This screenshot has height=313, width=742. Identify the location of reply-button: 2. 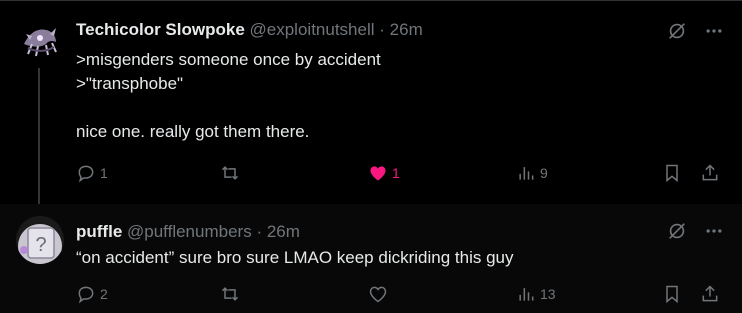
(92, 294).